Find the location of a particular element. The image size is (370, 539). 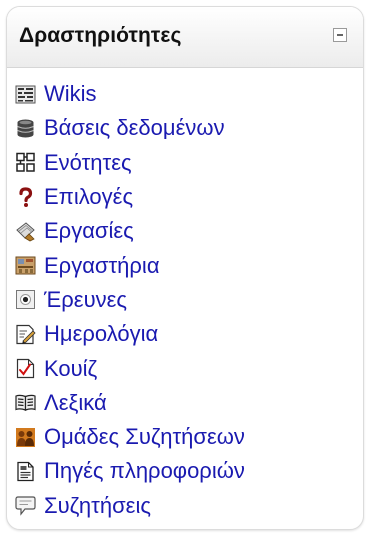

activity-link-workshops: Εργαστήρια is located at coordinates (87, 265).